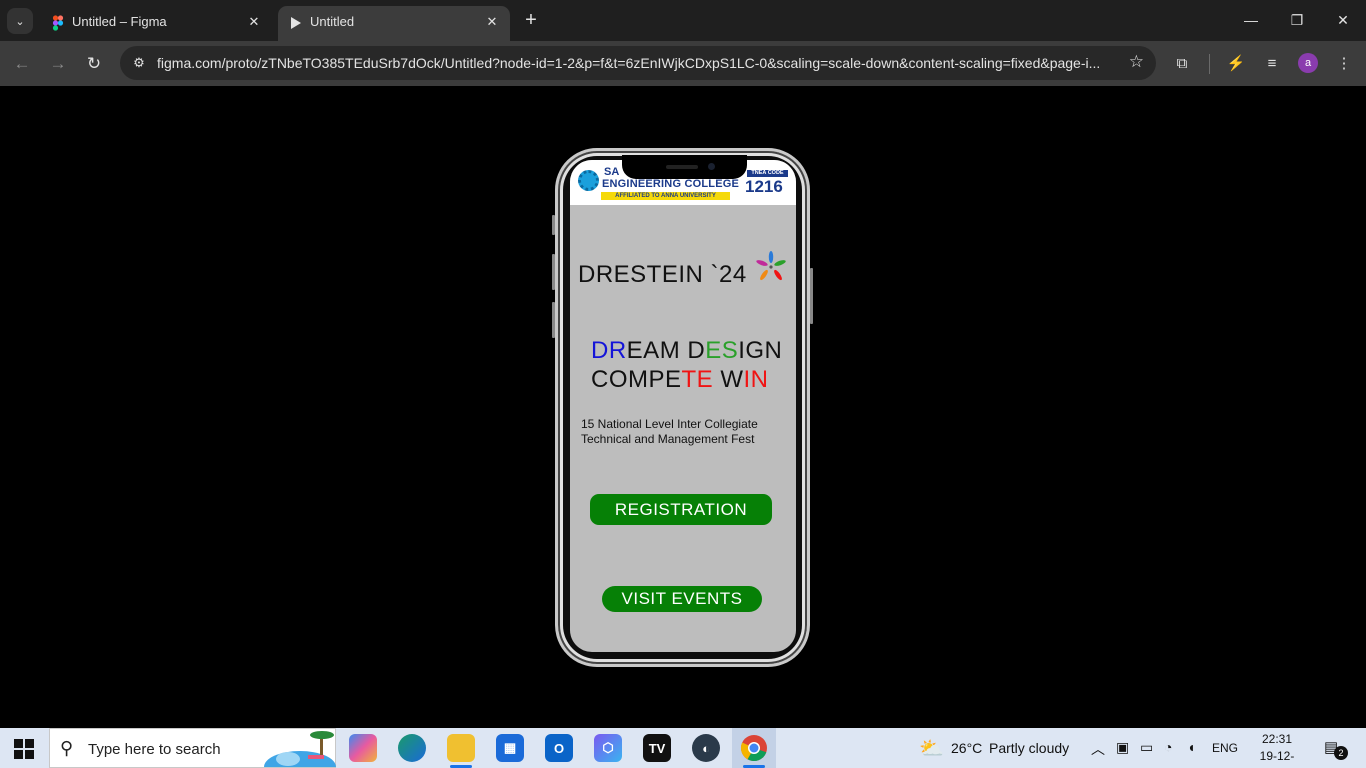 The height and width of the screenshot is (768, 1366). Describe the element at coordinates (657, 748) in the screenshot. I see `tradingview-icon: TV` at that location.